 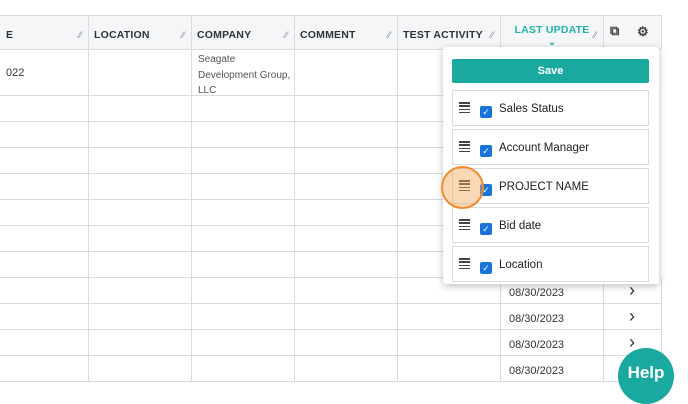 What do you see at coordinates (44, 32) in the screenshot?
I see `column-header-e: E ⁄⁄` at bounding box center [44, 32].